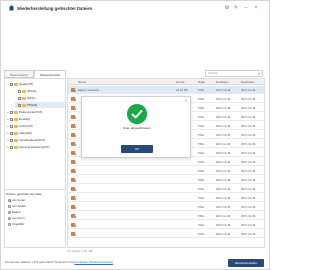  What do you see at coordinates (36, 84) in the screenshot?
I see `tree-item: − Quelle(78)` at bounding box center [36, 84].